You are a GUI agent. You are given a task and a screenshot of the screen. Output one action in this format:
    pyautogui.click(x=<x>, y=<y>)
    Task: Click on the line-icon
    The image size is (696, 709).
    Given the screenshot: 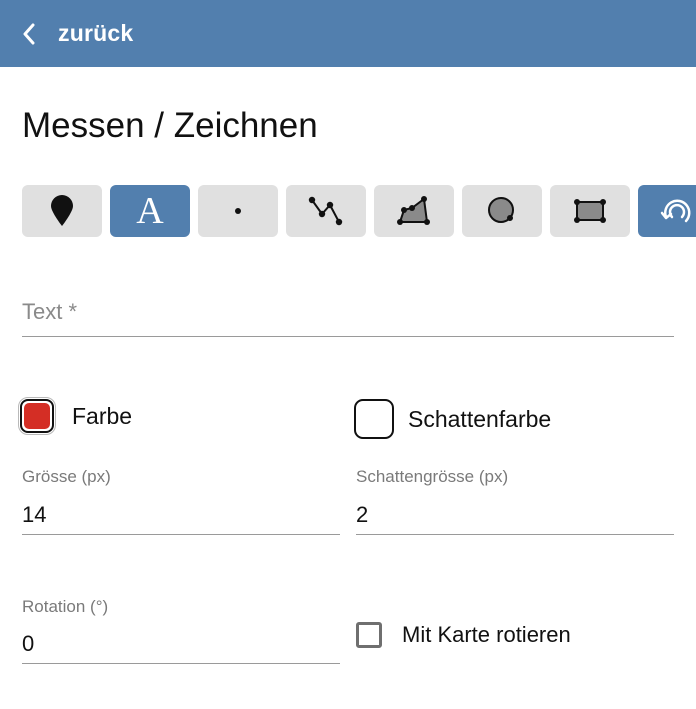 What is the action you would take?
    pyautogui.click(x=326, y=211)
    